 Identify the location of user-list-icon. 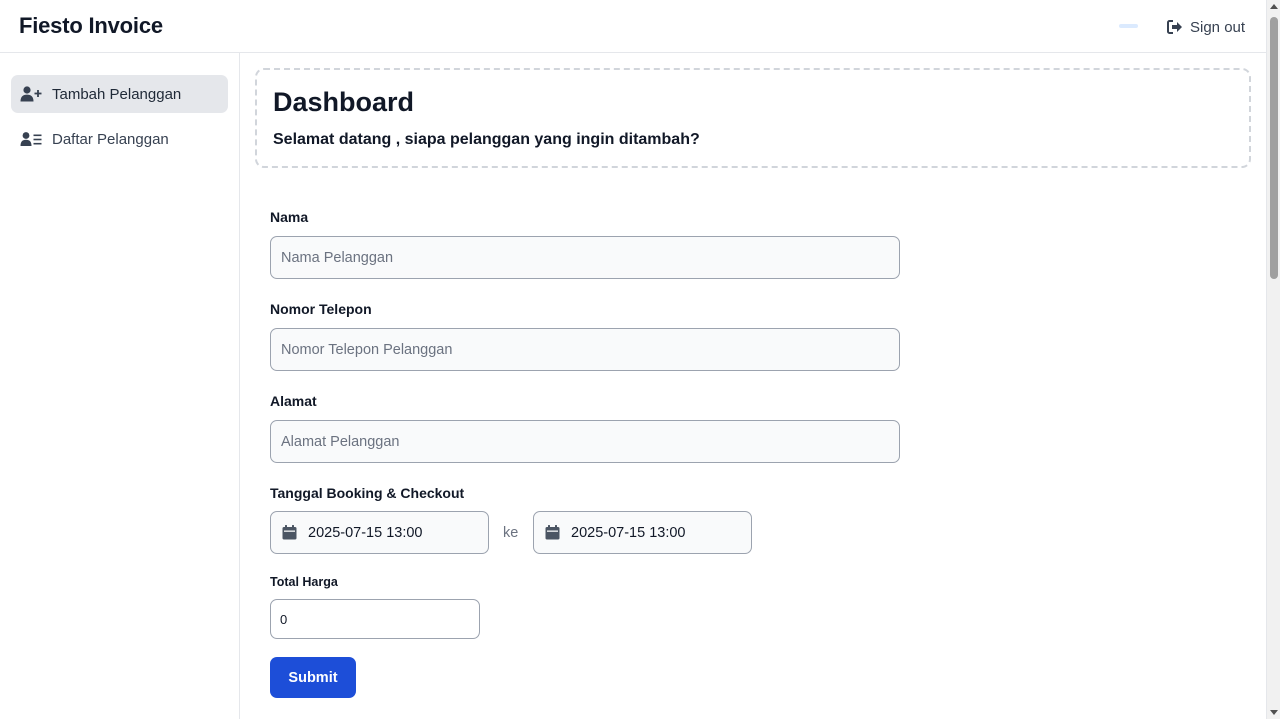
(31, 139).